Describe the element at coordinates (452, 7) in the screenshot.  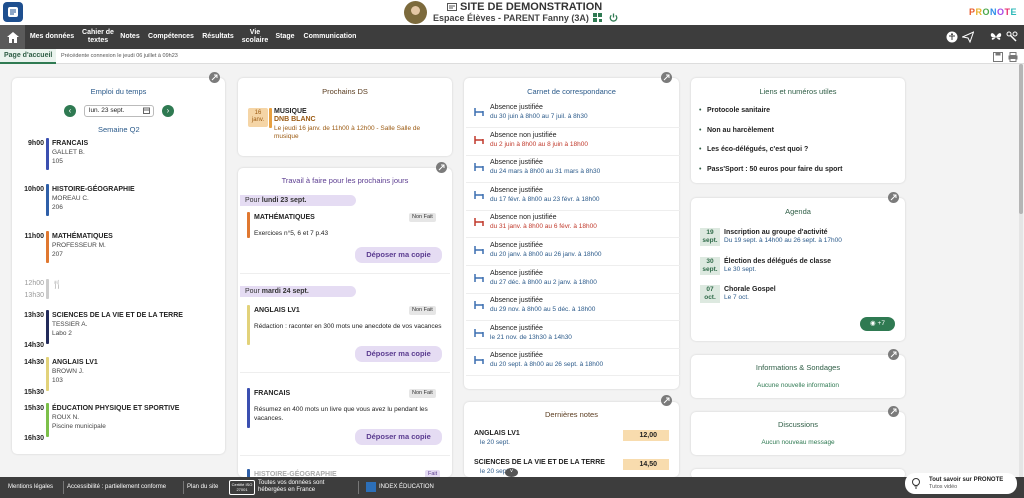
I see `document-icon` at that location.